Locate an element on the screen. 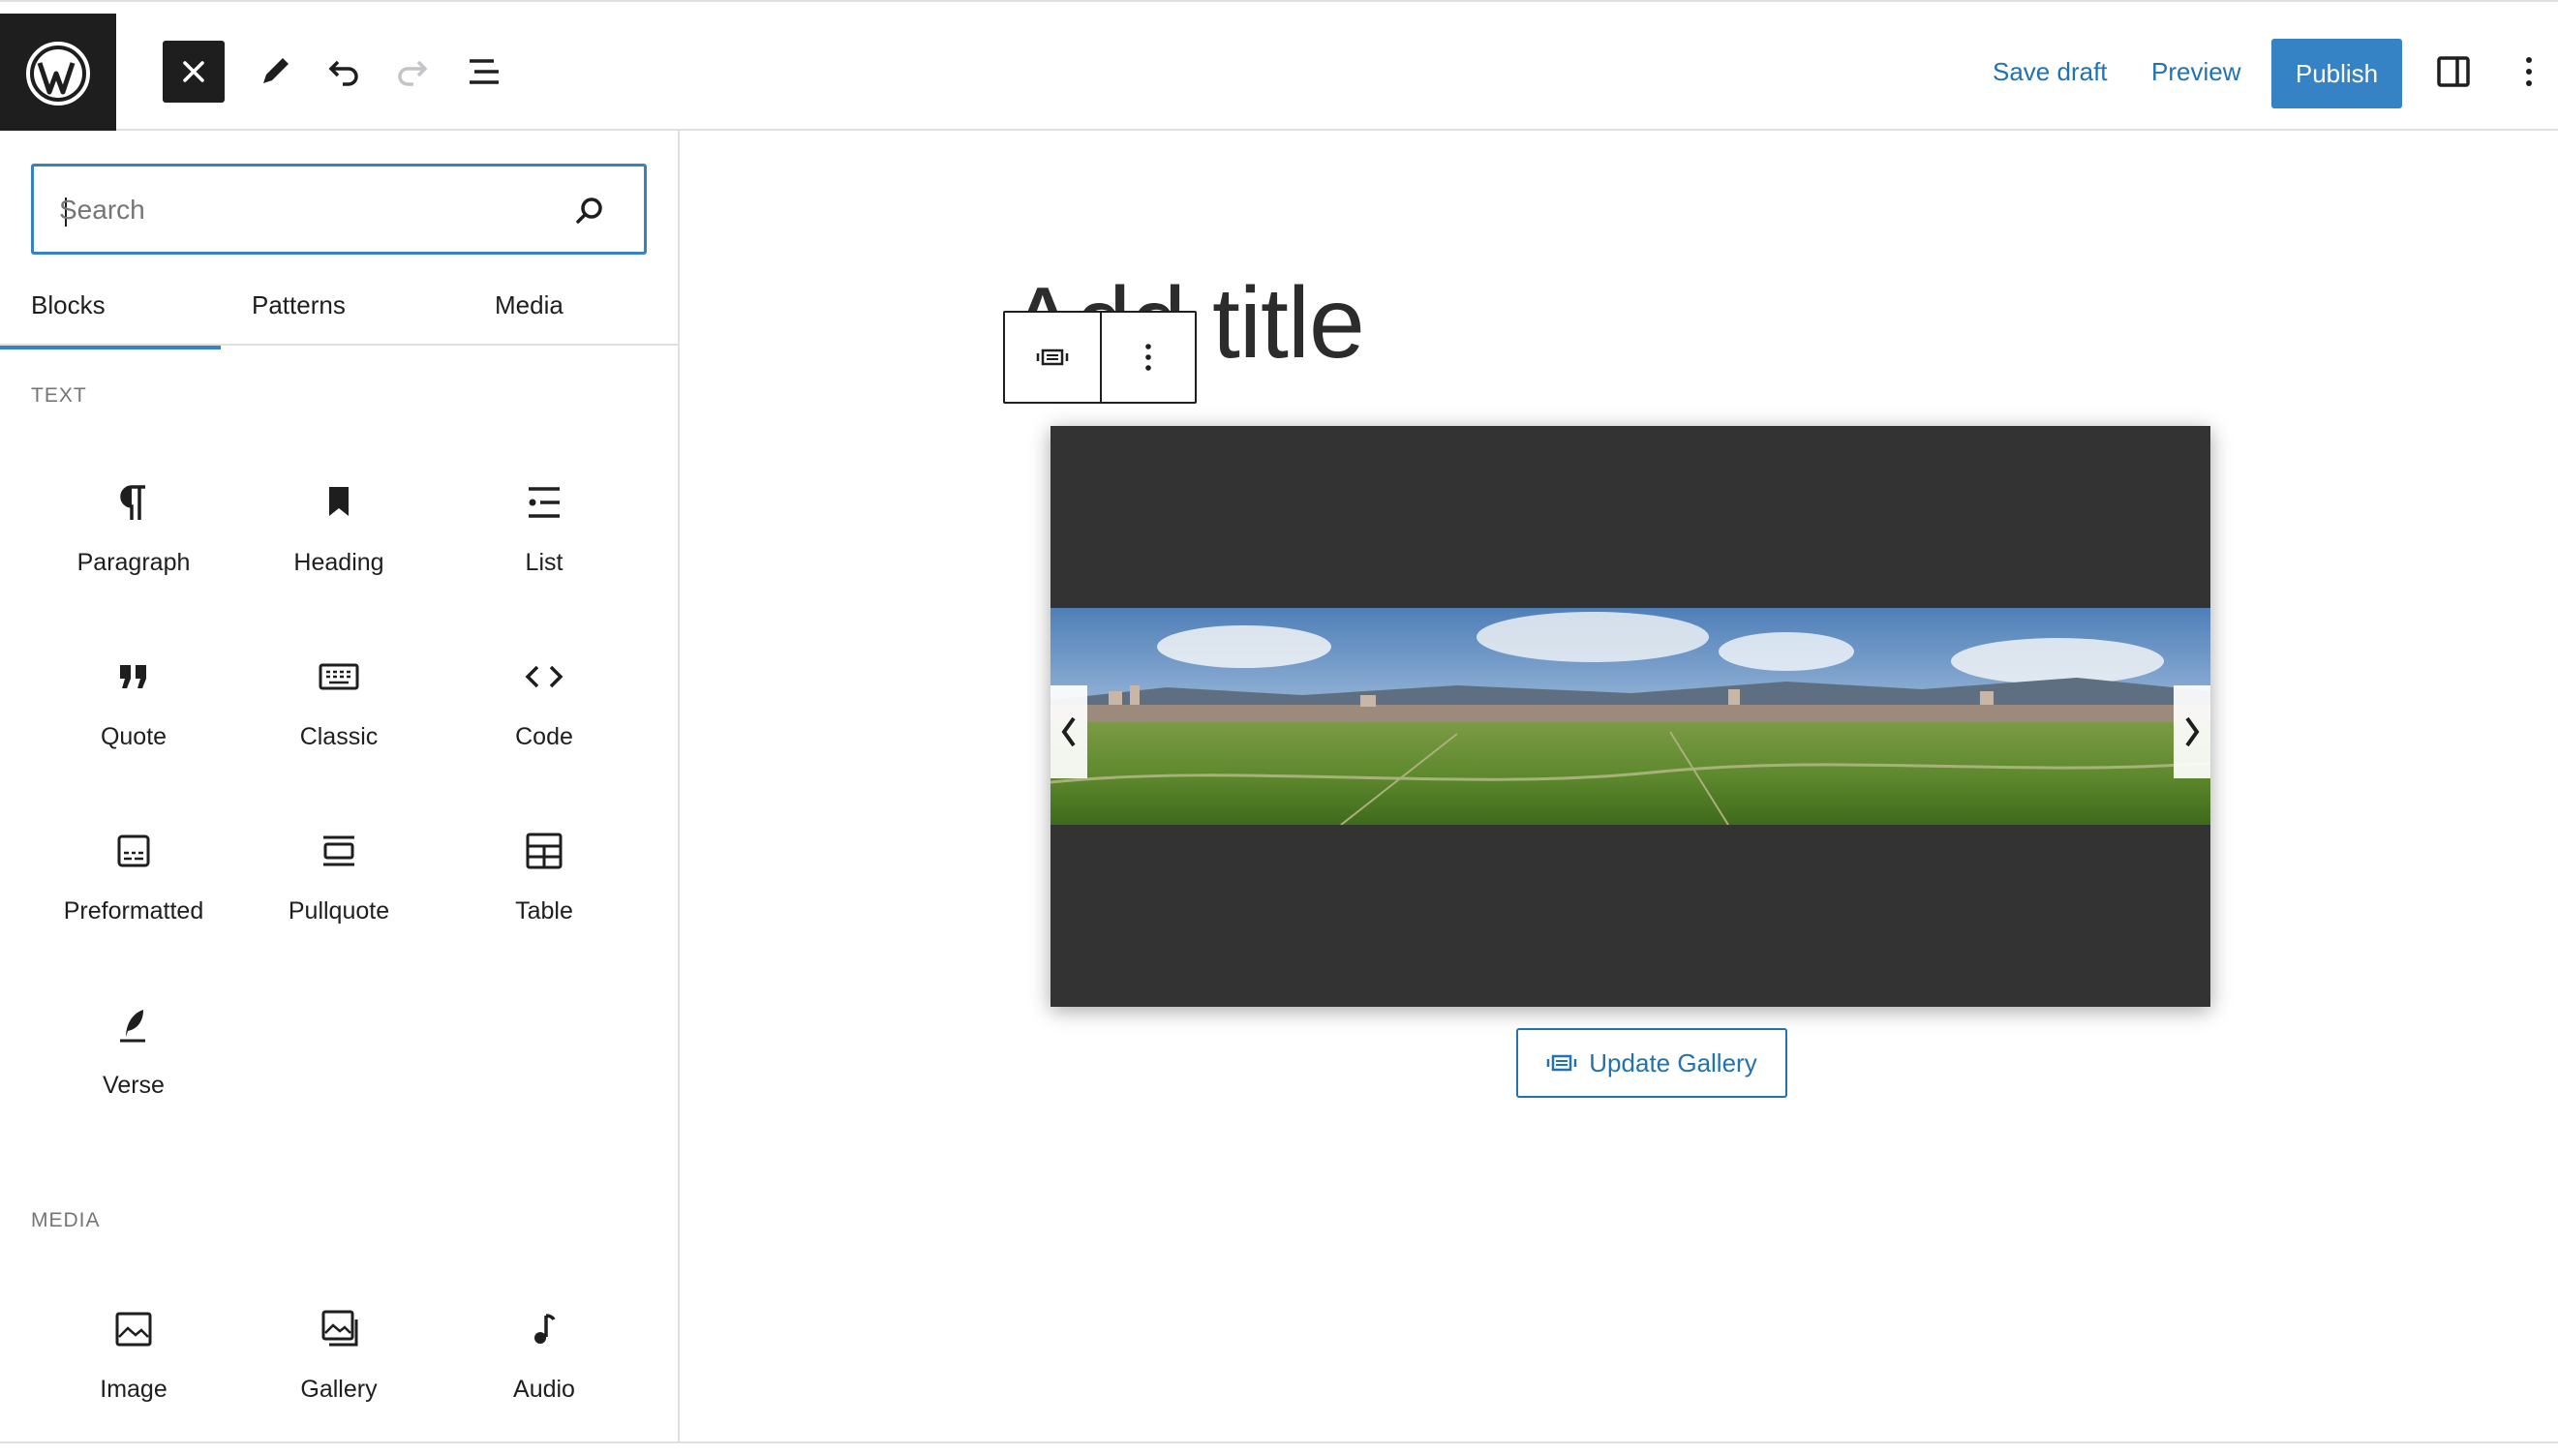 The image size is (2558, 1456). block-label: Classic is located at coordinates (339, 737).